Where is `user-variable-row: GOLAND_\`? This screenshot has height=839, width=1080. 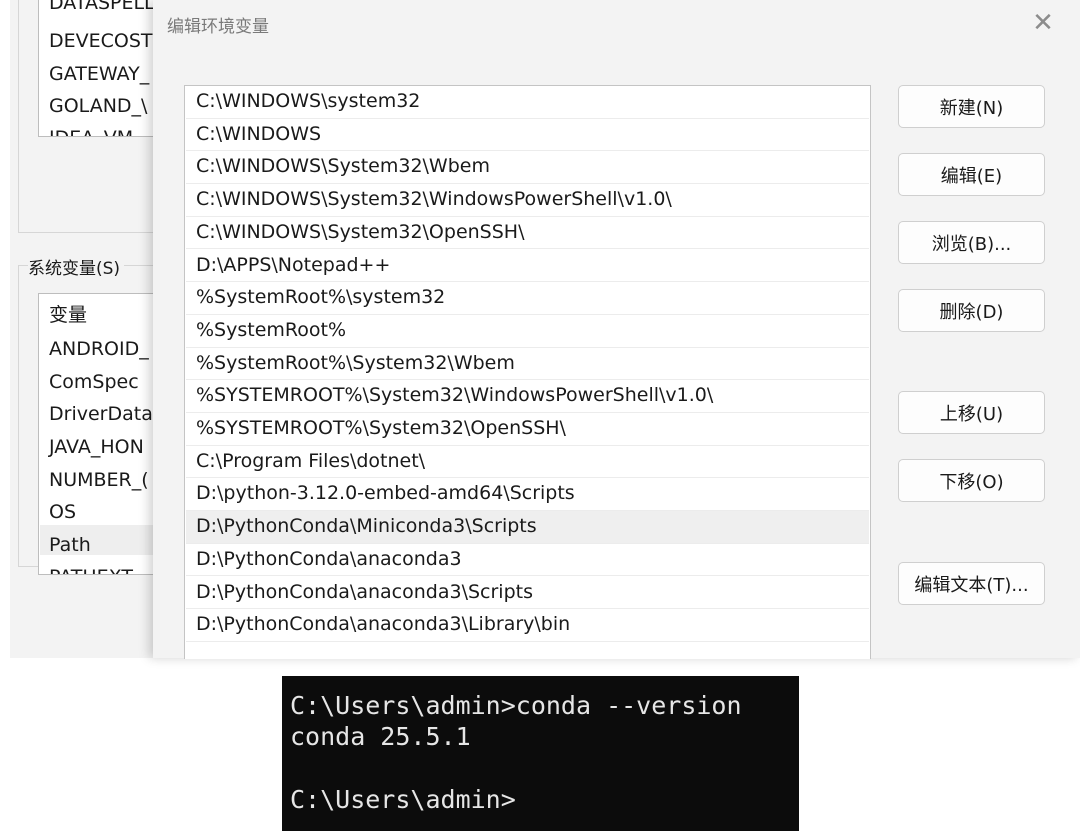
user-variable-row: GOLAND_\ is located at coordinates (98, 106).